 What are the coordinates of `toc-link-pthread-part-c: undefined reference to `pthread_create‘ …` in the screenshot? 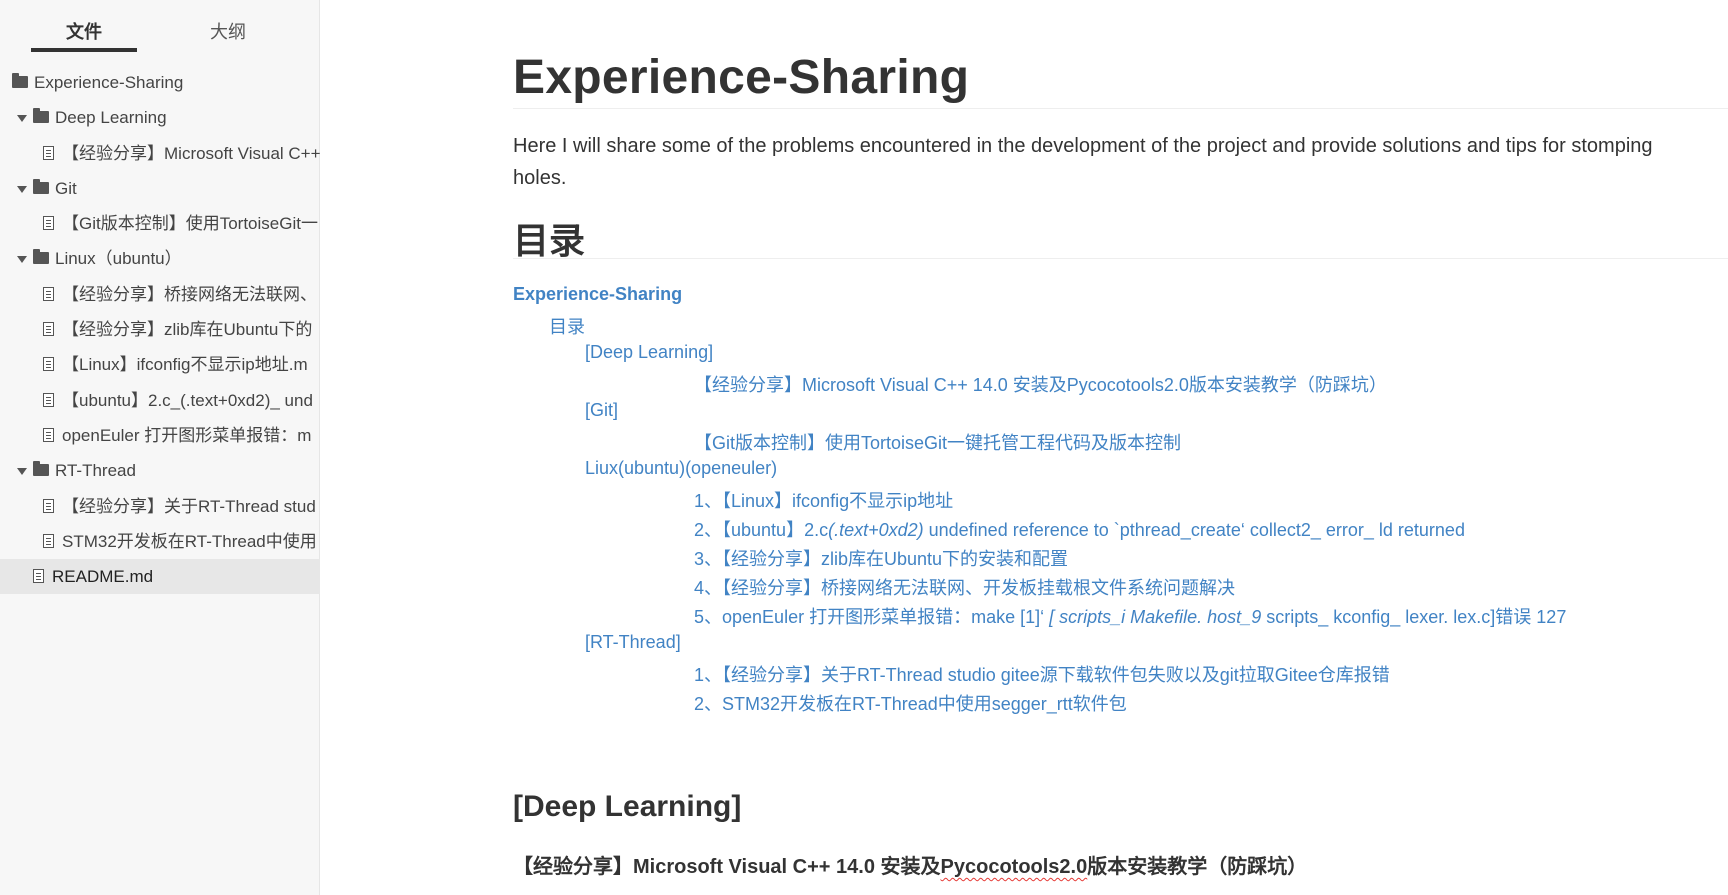 It's located at (1194, 530).